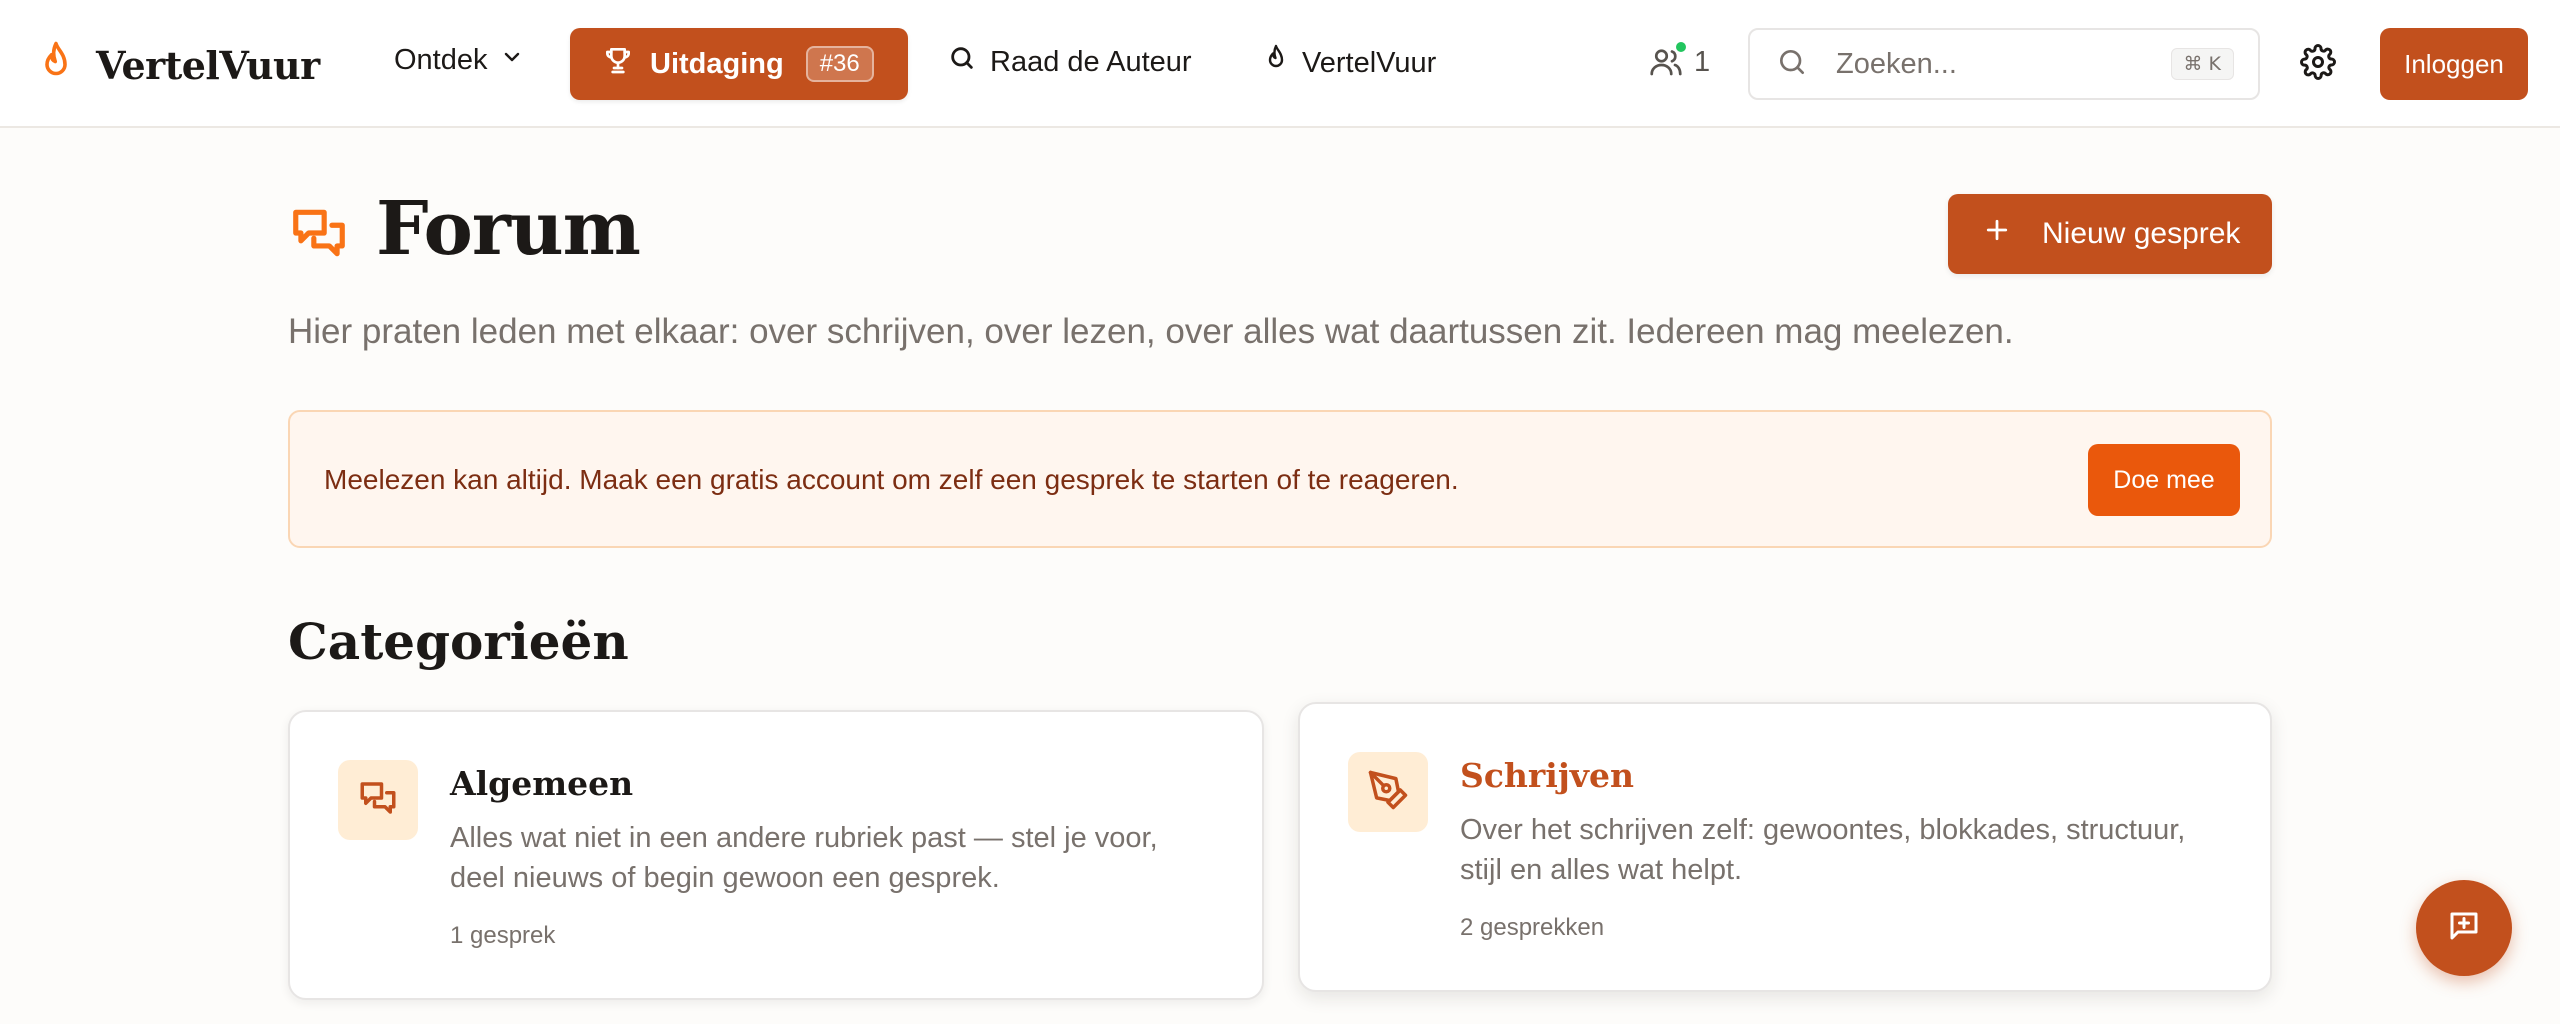 This screenshot has height=1024, width=2560. I want to click on nav-ontdek-label: Ontdek, so click(441, 60).